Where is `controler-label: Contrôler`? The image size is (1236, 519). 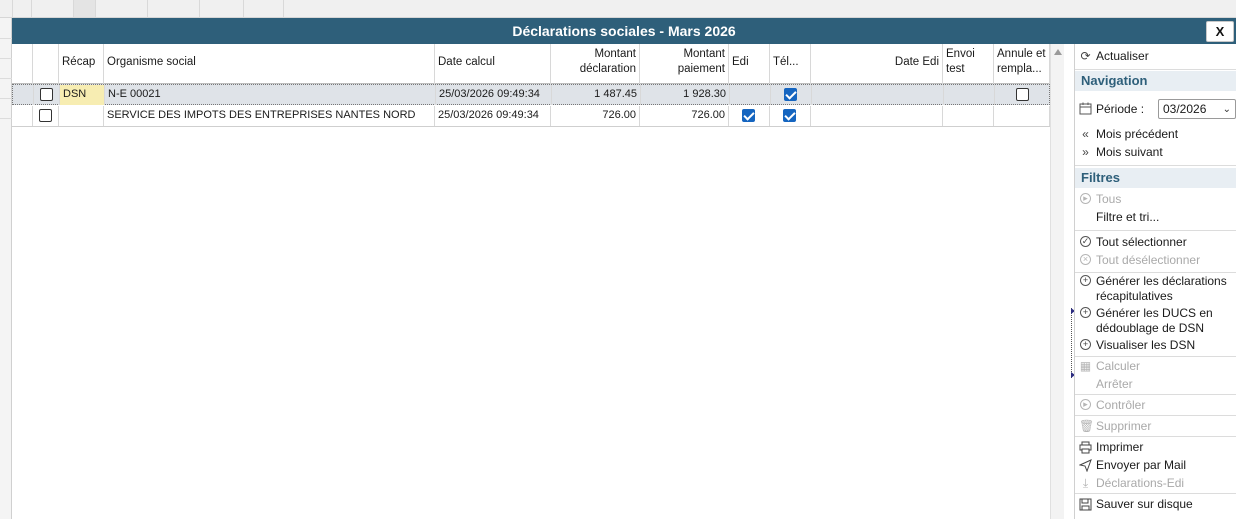
controler-label: Contrôler is located at coordinates (1121, 405).